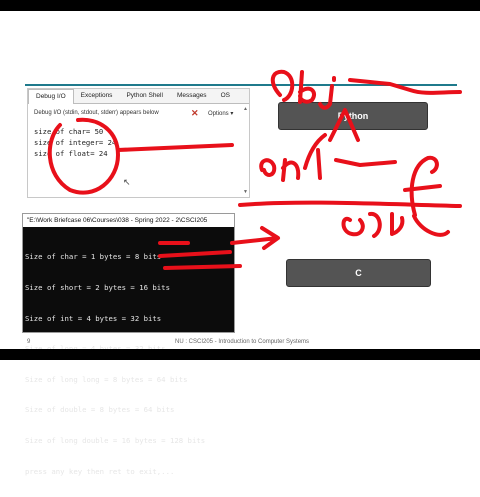  I want to click on debug-output-line: size of float= 24, so click(71, 153).